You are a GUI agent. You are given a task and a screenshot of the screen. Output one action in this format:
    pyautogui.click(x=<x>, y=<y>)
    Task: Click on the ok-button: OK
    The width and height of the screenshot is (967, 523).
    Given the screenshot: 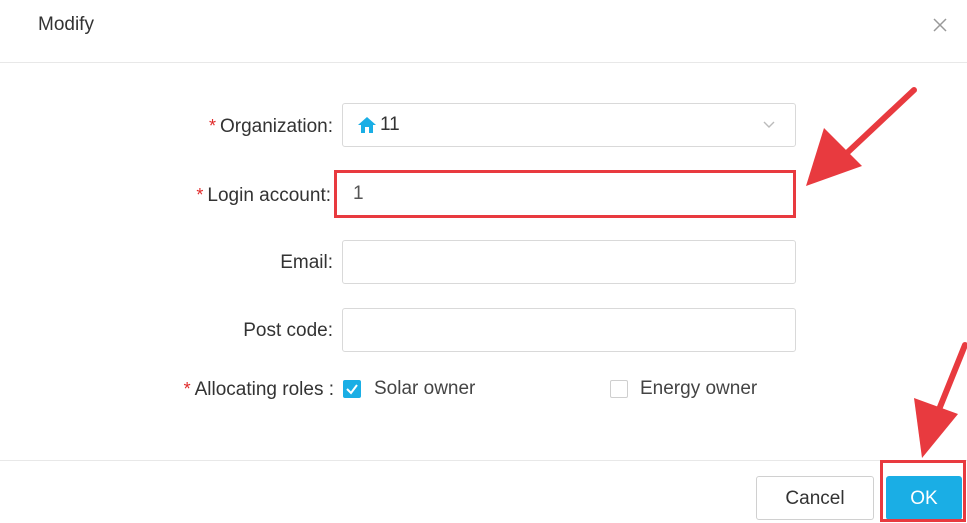 What is the action you would take?
    pyautogui.click(x=924, y=498)
    